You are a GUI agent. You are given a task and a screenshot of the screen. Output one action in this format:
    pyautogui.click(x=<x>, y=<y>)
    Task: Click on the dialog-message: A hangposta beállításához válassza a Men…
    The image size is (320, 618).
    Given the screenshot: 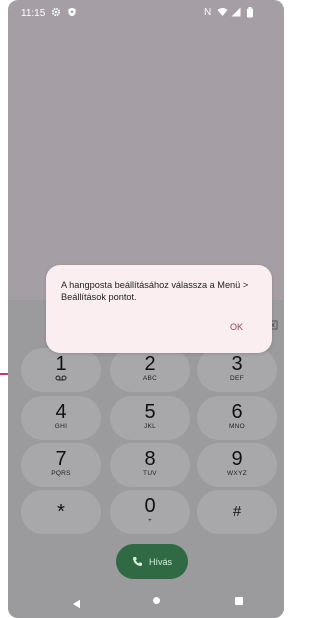 What is the action you would take?
    pyautogui.click(x=155, y=291)
    